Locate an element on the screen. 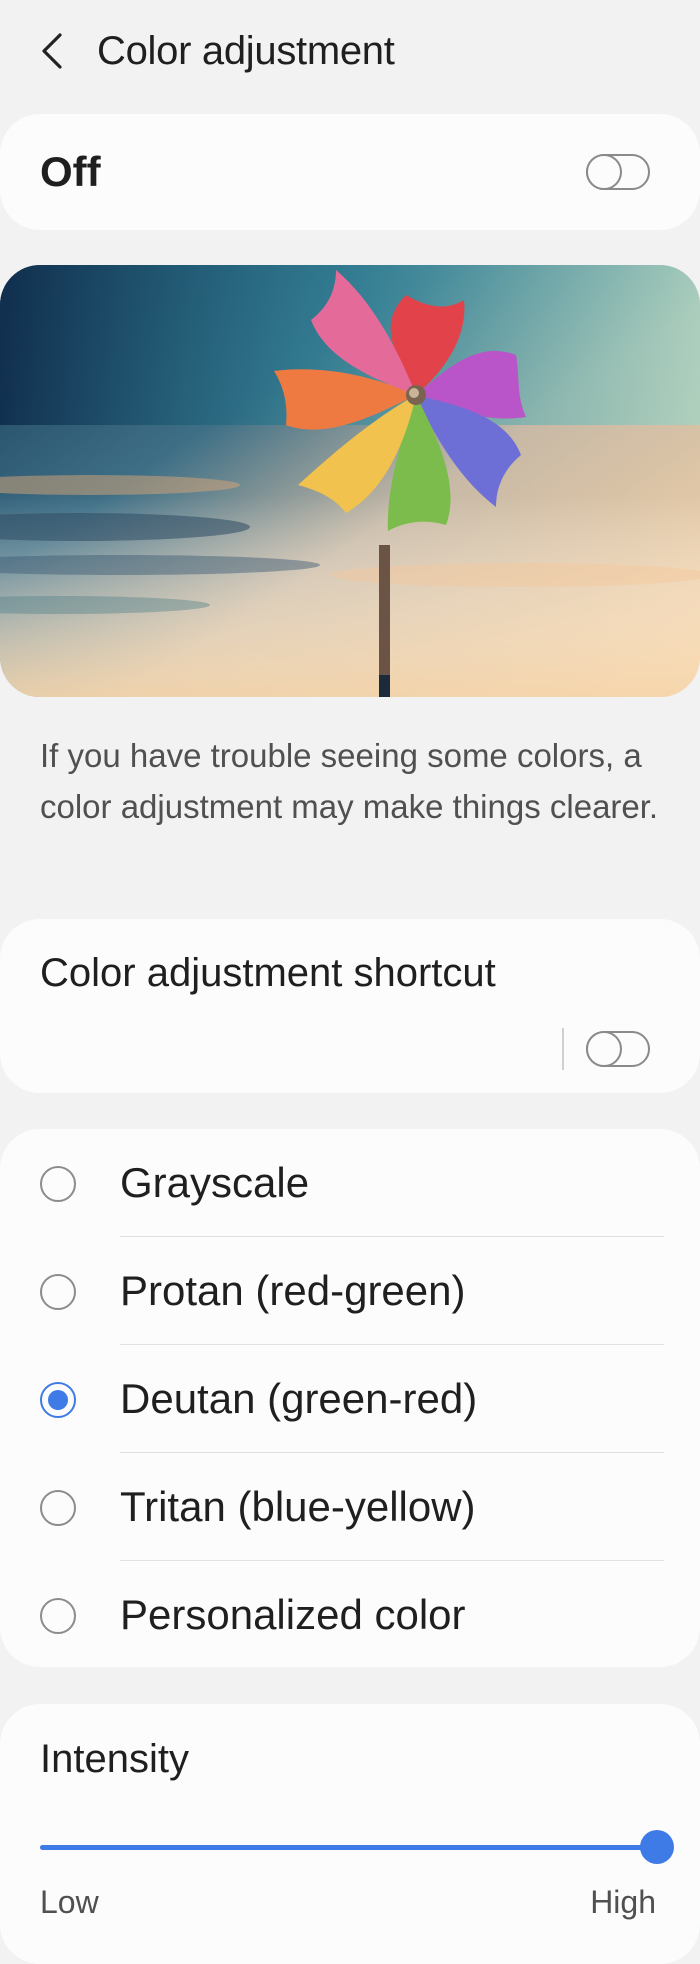  option-label: Personalized color is located at coordinates (293, 1614).